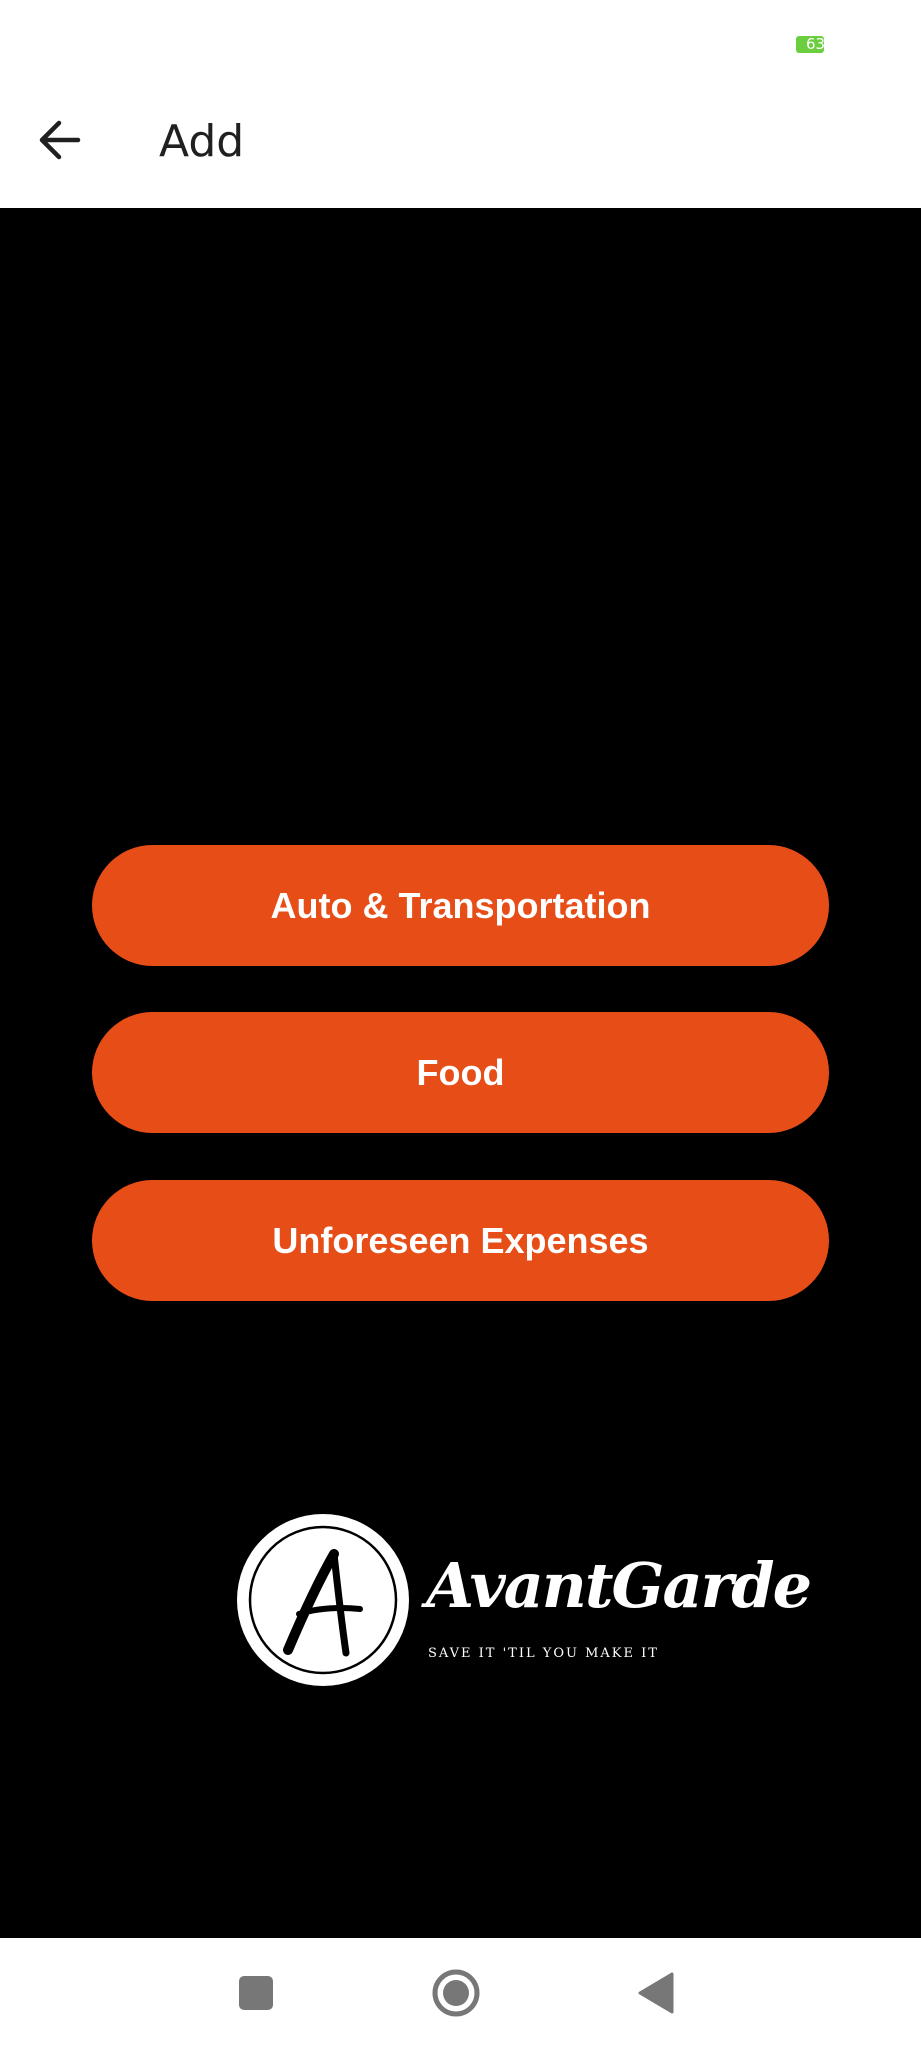  What do you see at coordinates (460, 1240) in the screenshot?
I see `category-button-unforeseen-expenses: Unforeseen Expenses` at bounding box center [460, 1240].